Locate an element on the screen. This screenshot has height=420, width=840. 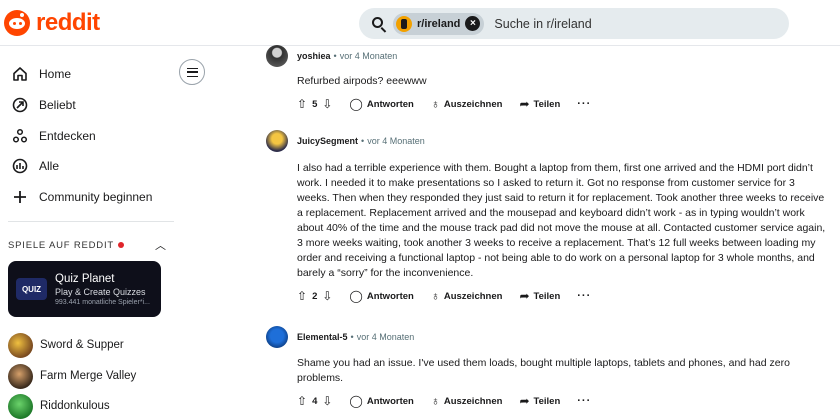
menu-icon is located at coordinates (192, 72).